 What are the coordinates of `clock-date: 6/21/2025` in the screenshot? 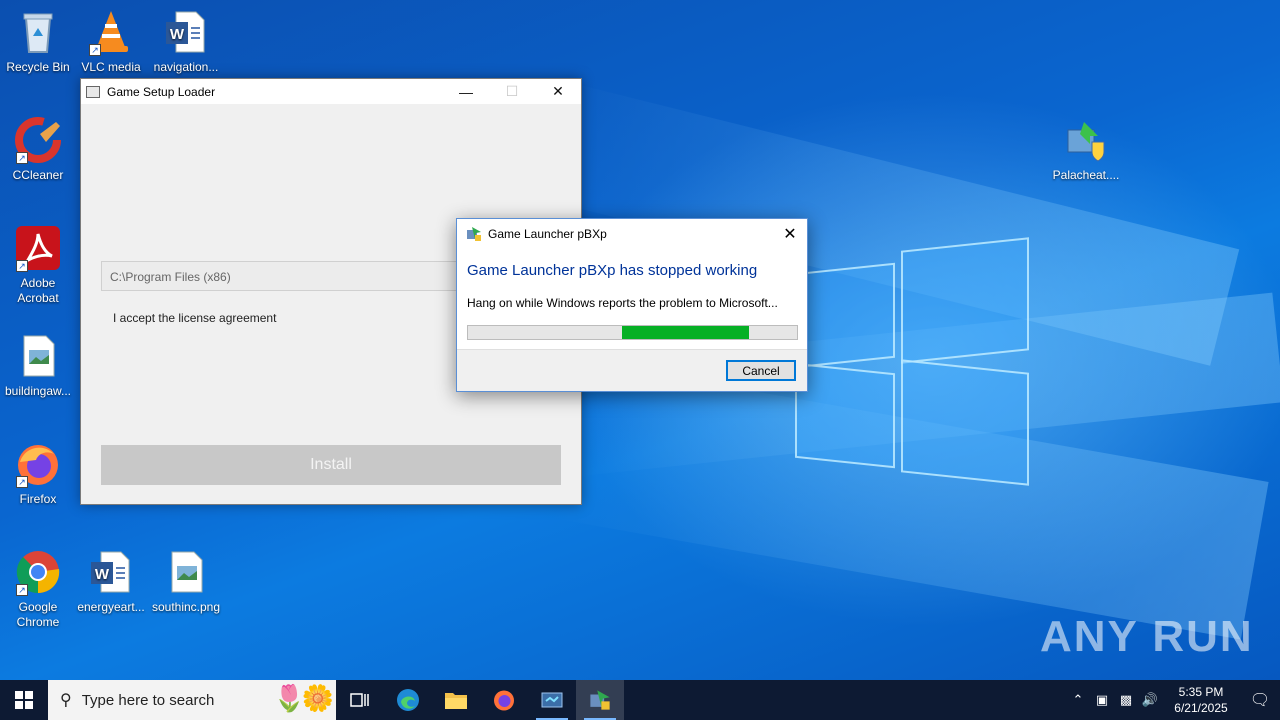 It's located at (1201, 708).